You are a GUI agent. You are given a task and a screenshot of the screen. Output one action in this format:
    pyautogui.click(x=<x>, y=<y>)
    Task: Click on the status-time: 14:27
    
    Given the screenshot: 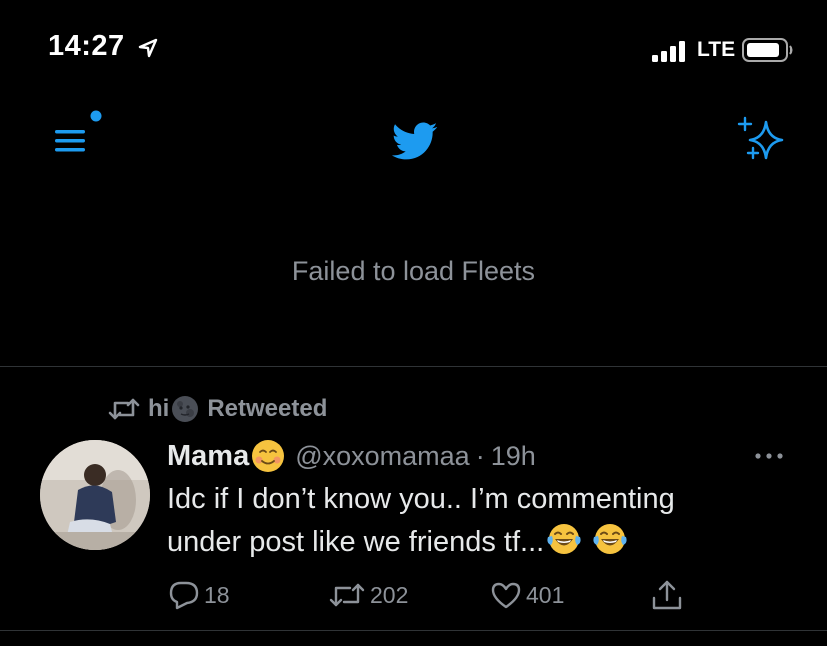 What is the action you would take?
    pyautogui.click(x=86, y=46)
    